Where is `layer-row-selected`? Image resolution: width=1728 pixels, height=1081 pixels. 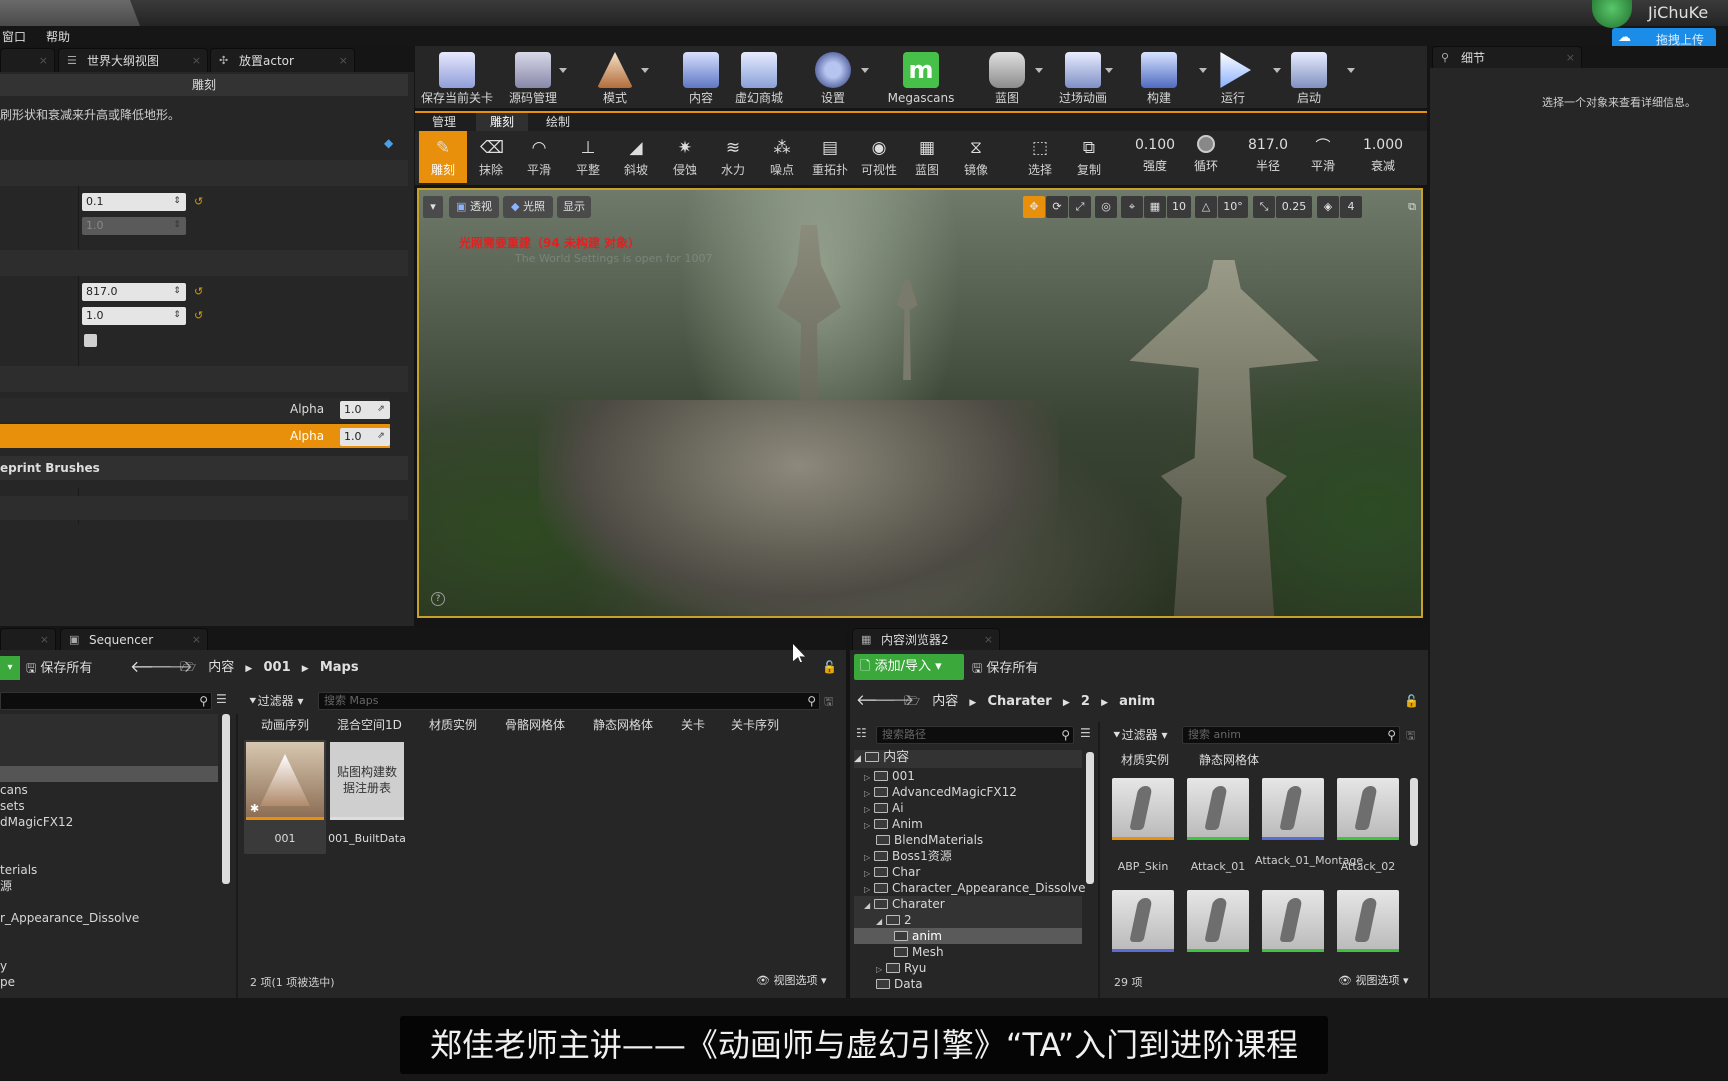
layer-row-selected is located at coordinates (195, 436).